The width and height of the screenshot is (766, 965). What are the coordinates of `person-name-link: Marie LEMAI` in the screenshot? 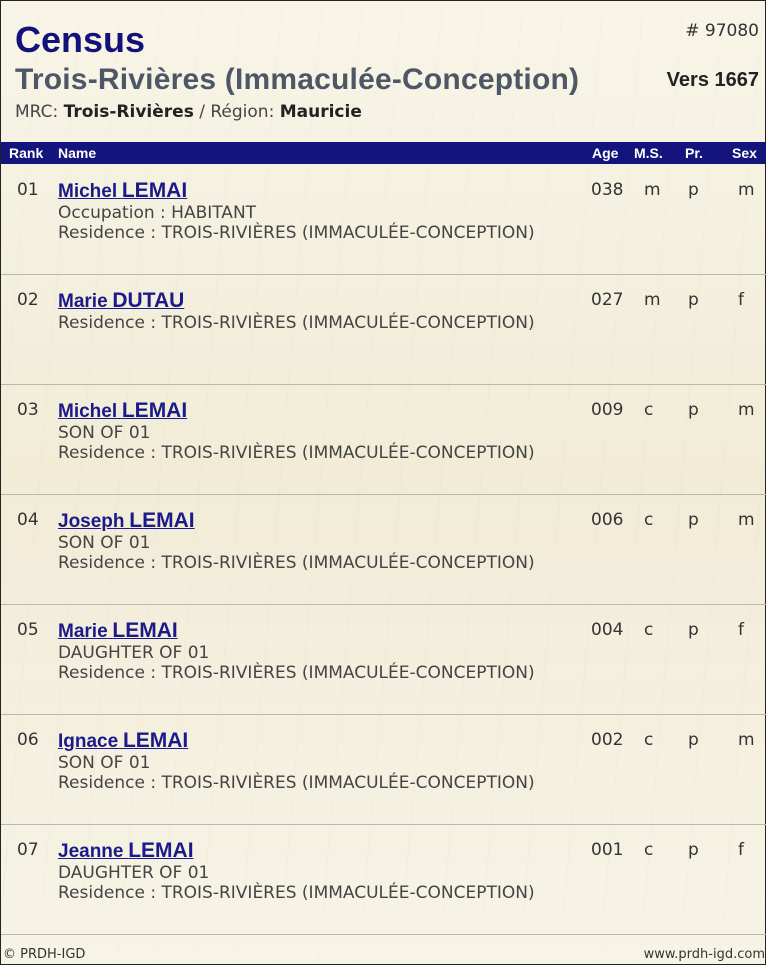 It's located at (118, 631).